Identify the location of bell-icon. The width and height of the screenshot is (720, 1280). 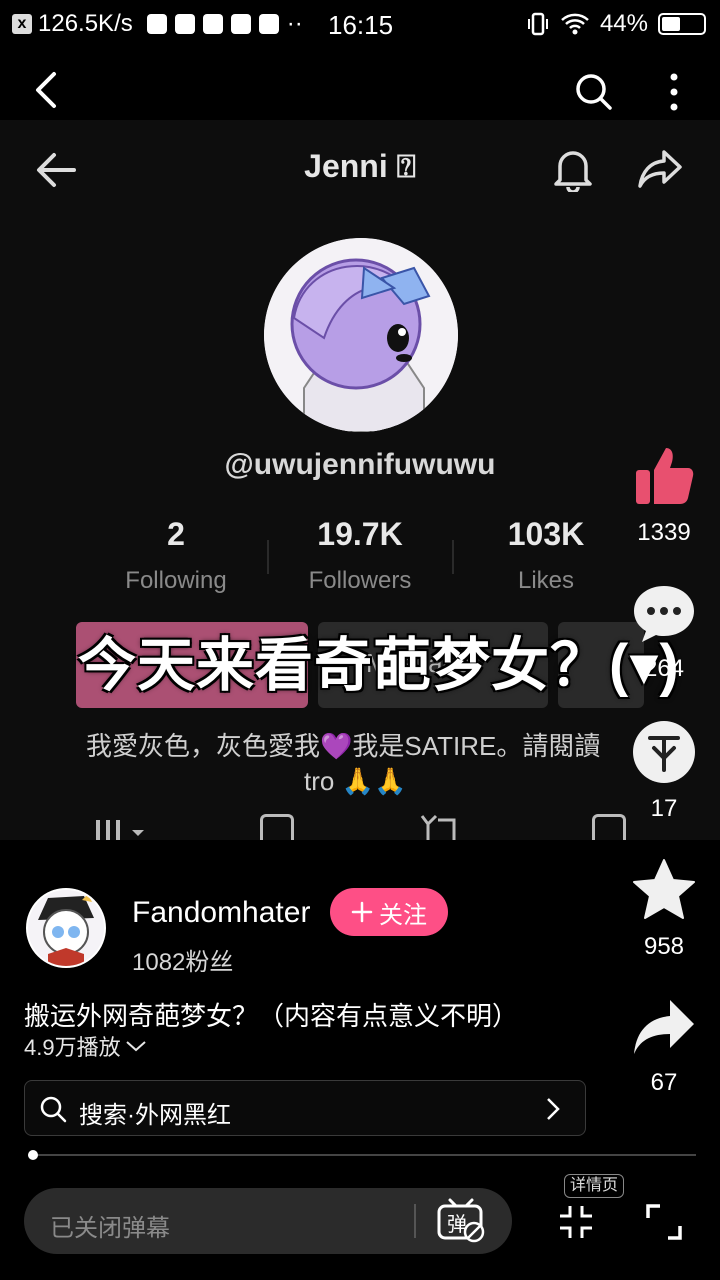
(573, 171).